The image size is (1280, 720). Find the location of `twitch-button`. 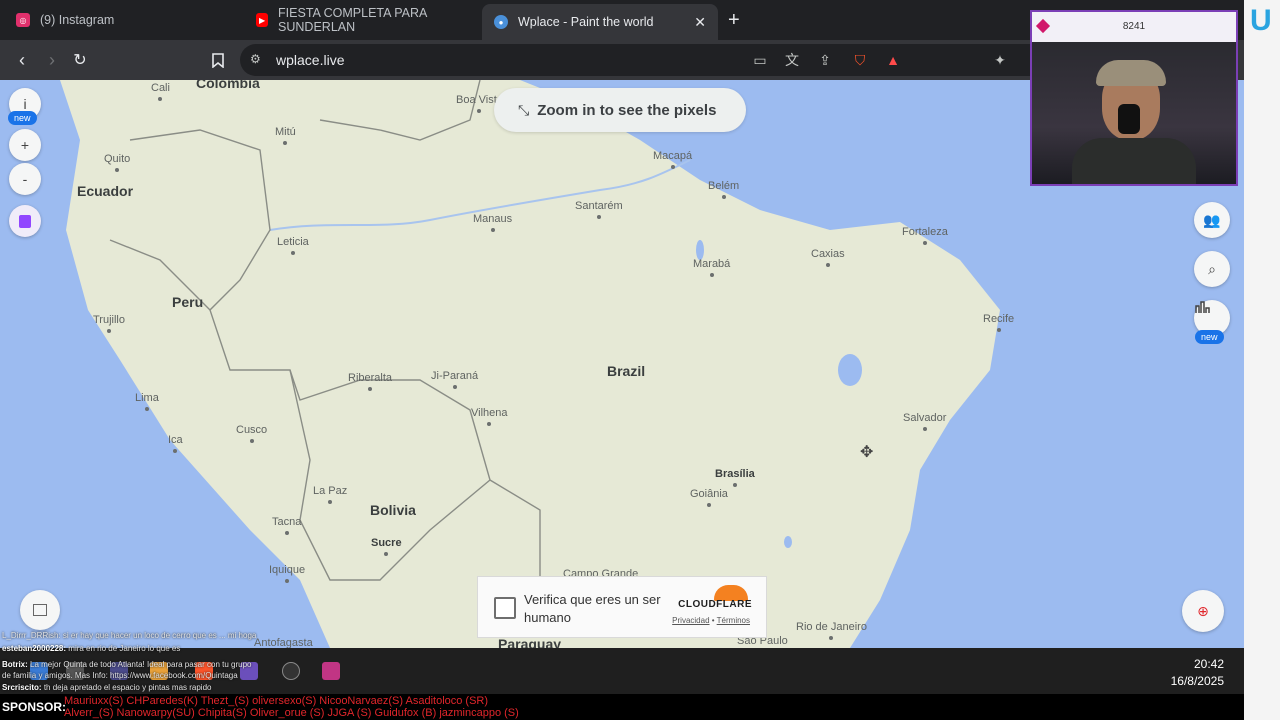

twitch-button is located at coordinates (25, 221).